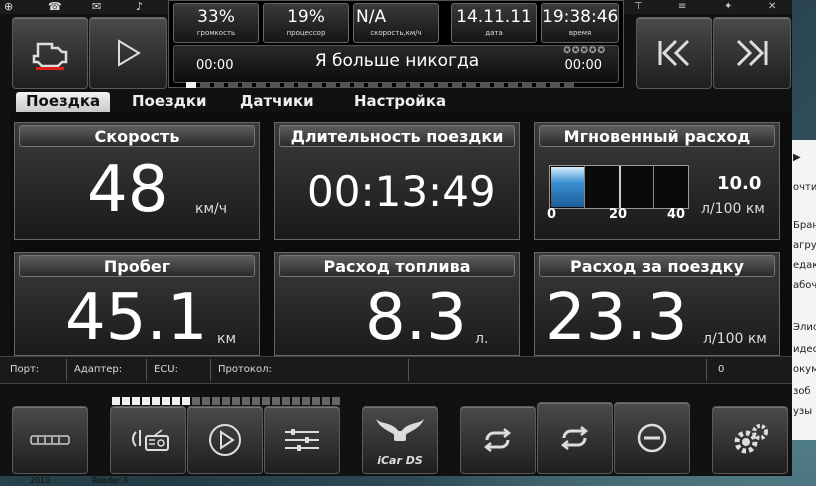 The image size is (816, 486). I want to click on globe-icon: ⊕, so click(9, 6).